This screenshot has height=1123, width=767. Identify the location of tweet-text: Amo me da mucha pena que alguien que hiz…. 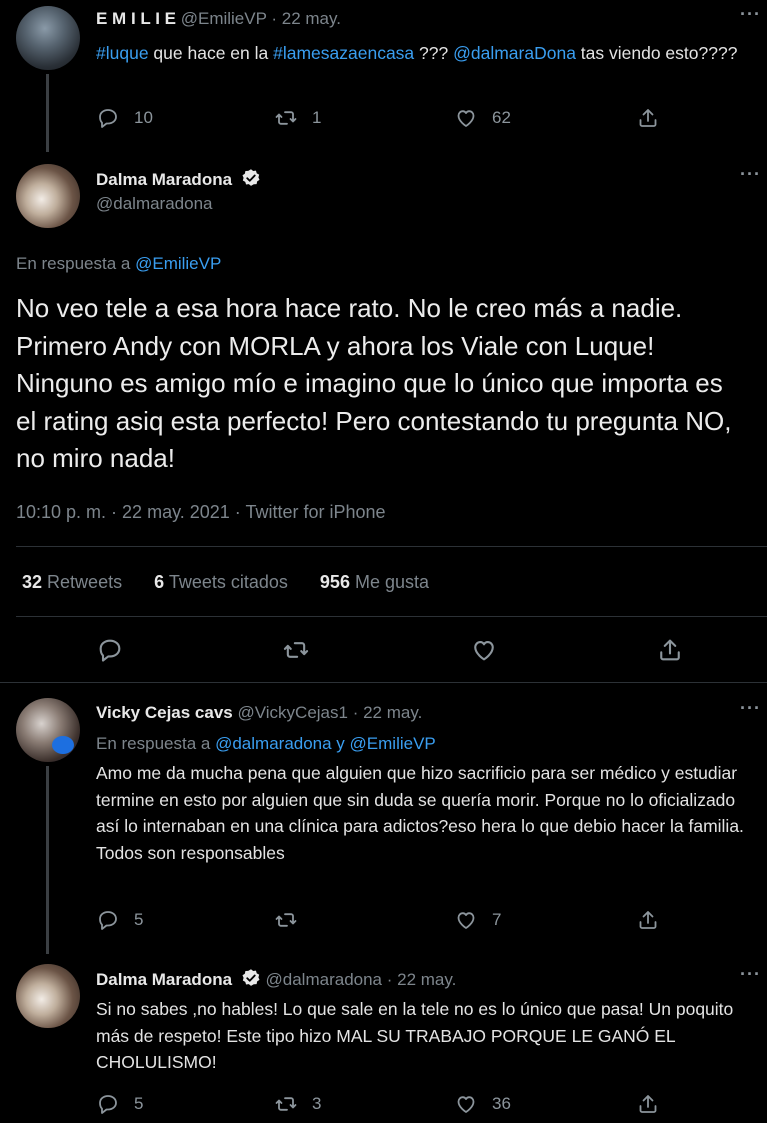
(420, 813).